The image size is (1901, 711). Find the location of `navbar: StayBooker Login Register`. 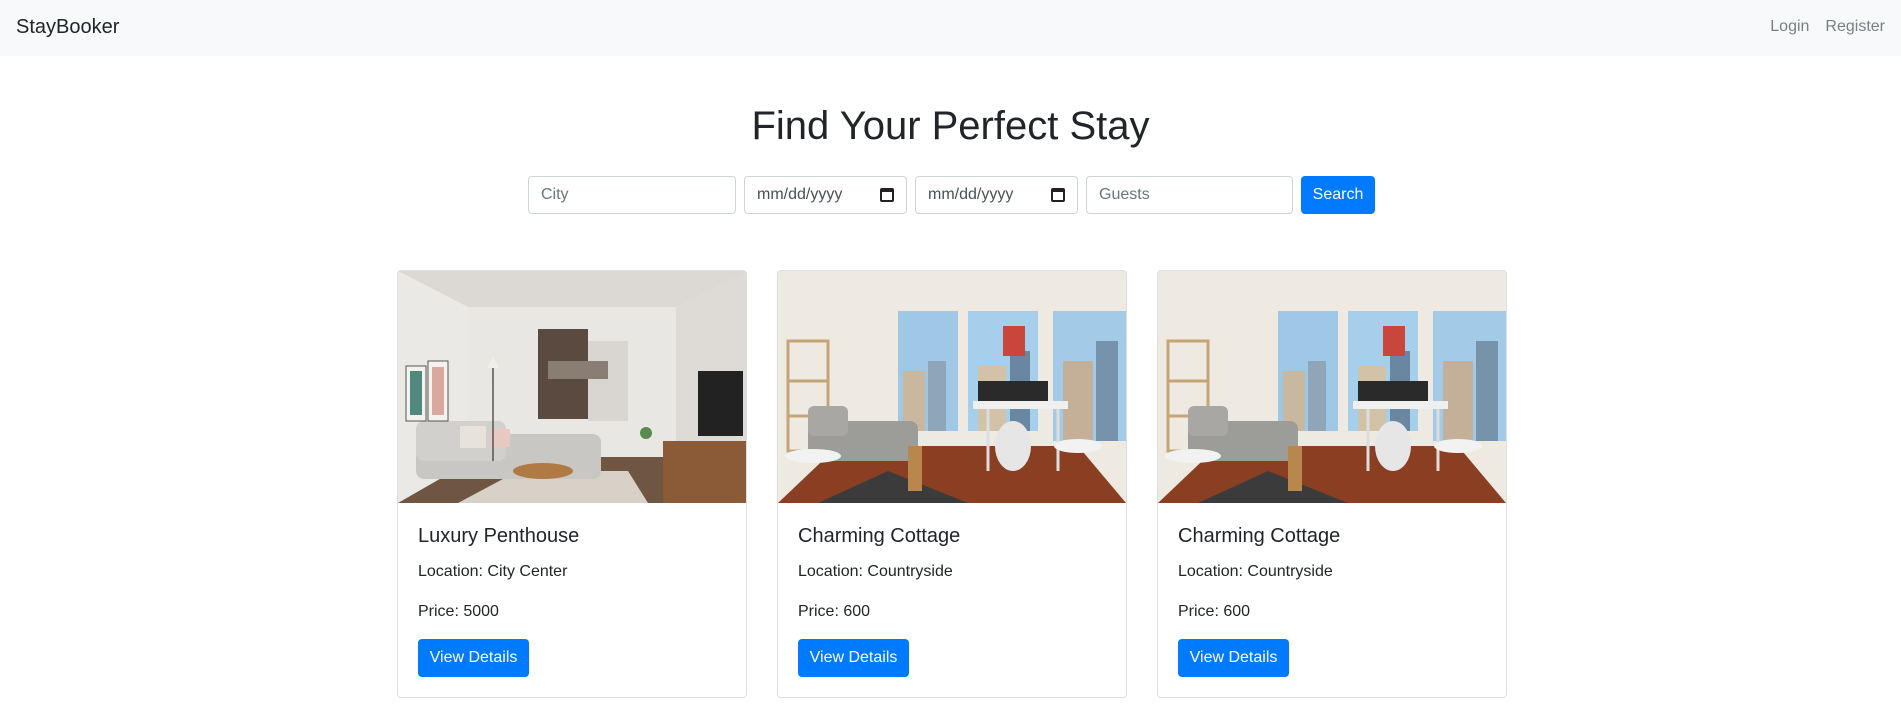

navbar: StayBooker Login Register is located at coordinates (950, 28).